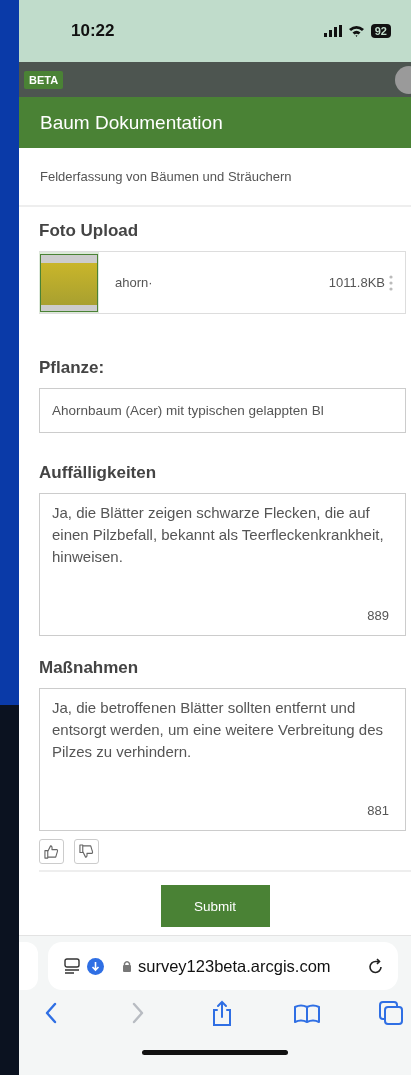 The height and width of the screenshot is (1075, 411). I want to click on wifi-icon, so click(356, 31).